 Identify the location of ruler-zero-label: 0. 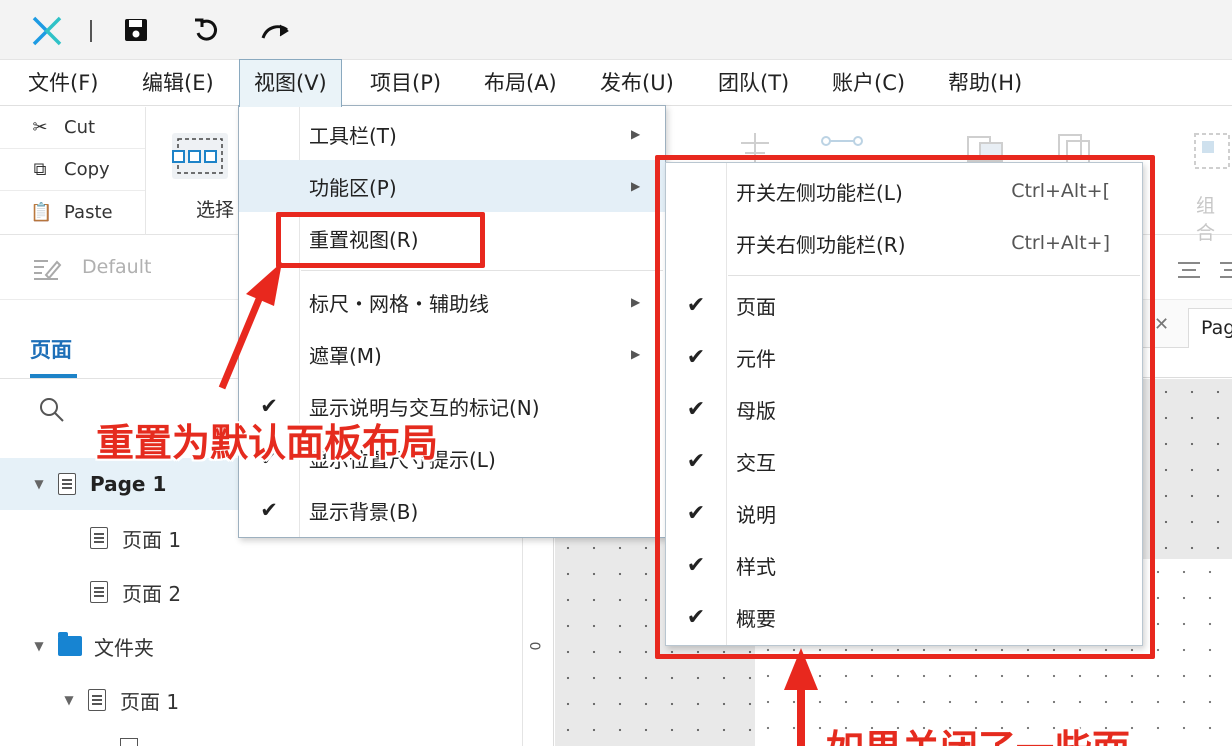
(536, 646).